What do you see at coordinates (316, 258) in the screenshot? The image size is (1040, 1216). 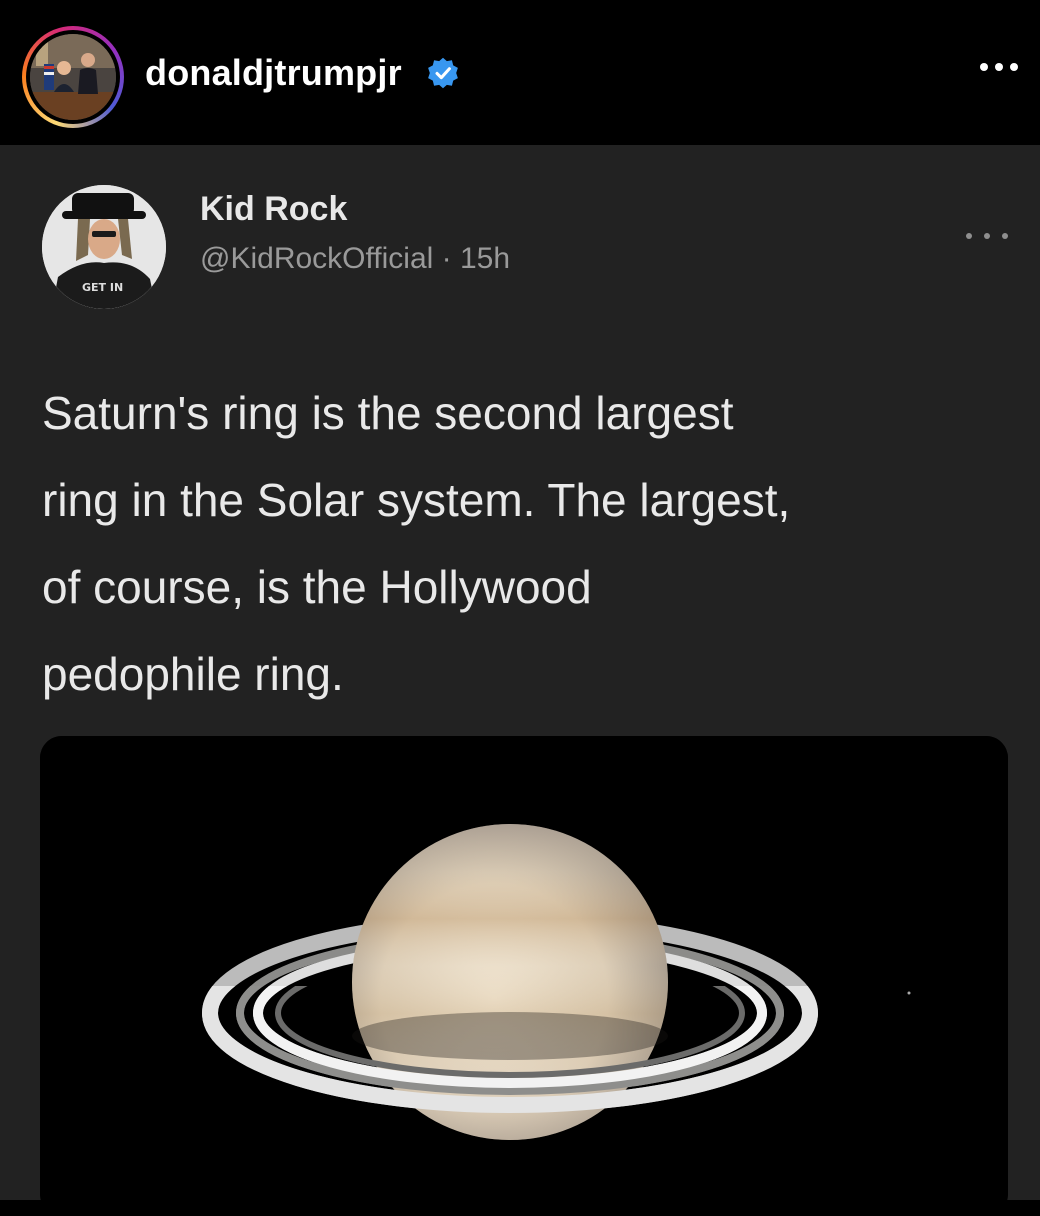 I see `tweet-handle: @KidRockOfficial` at bounding box center [316, 258].